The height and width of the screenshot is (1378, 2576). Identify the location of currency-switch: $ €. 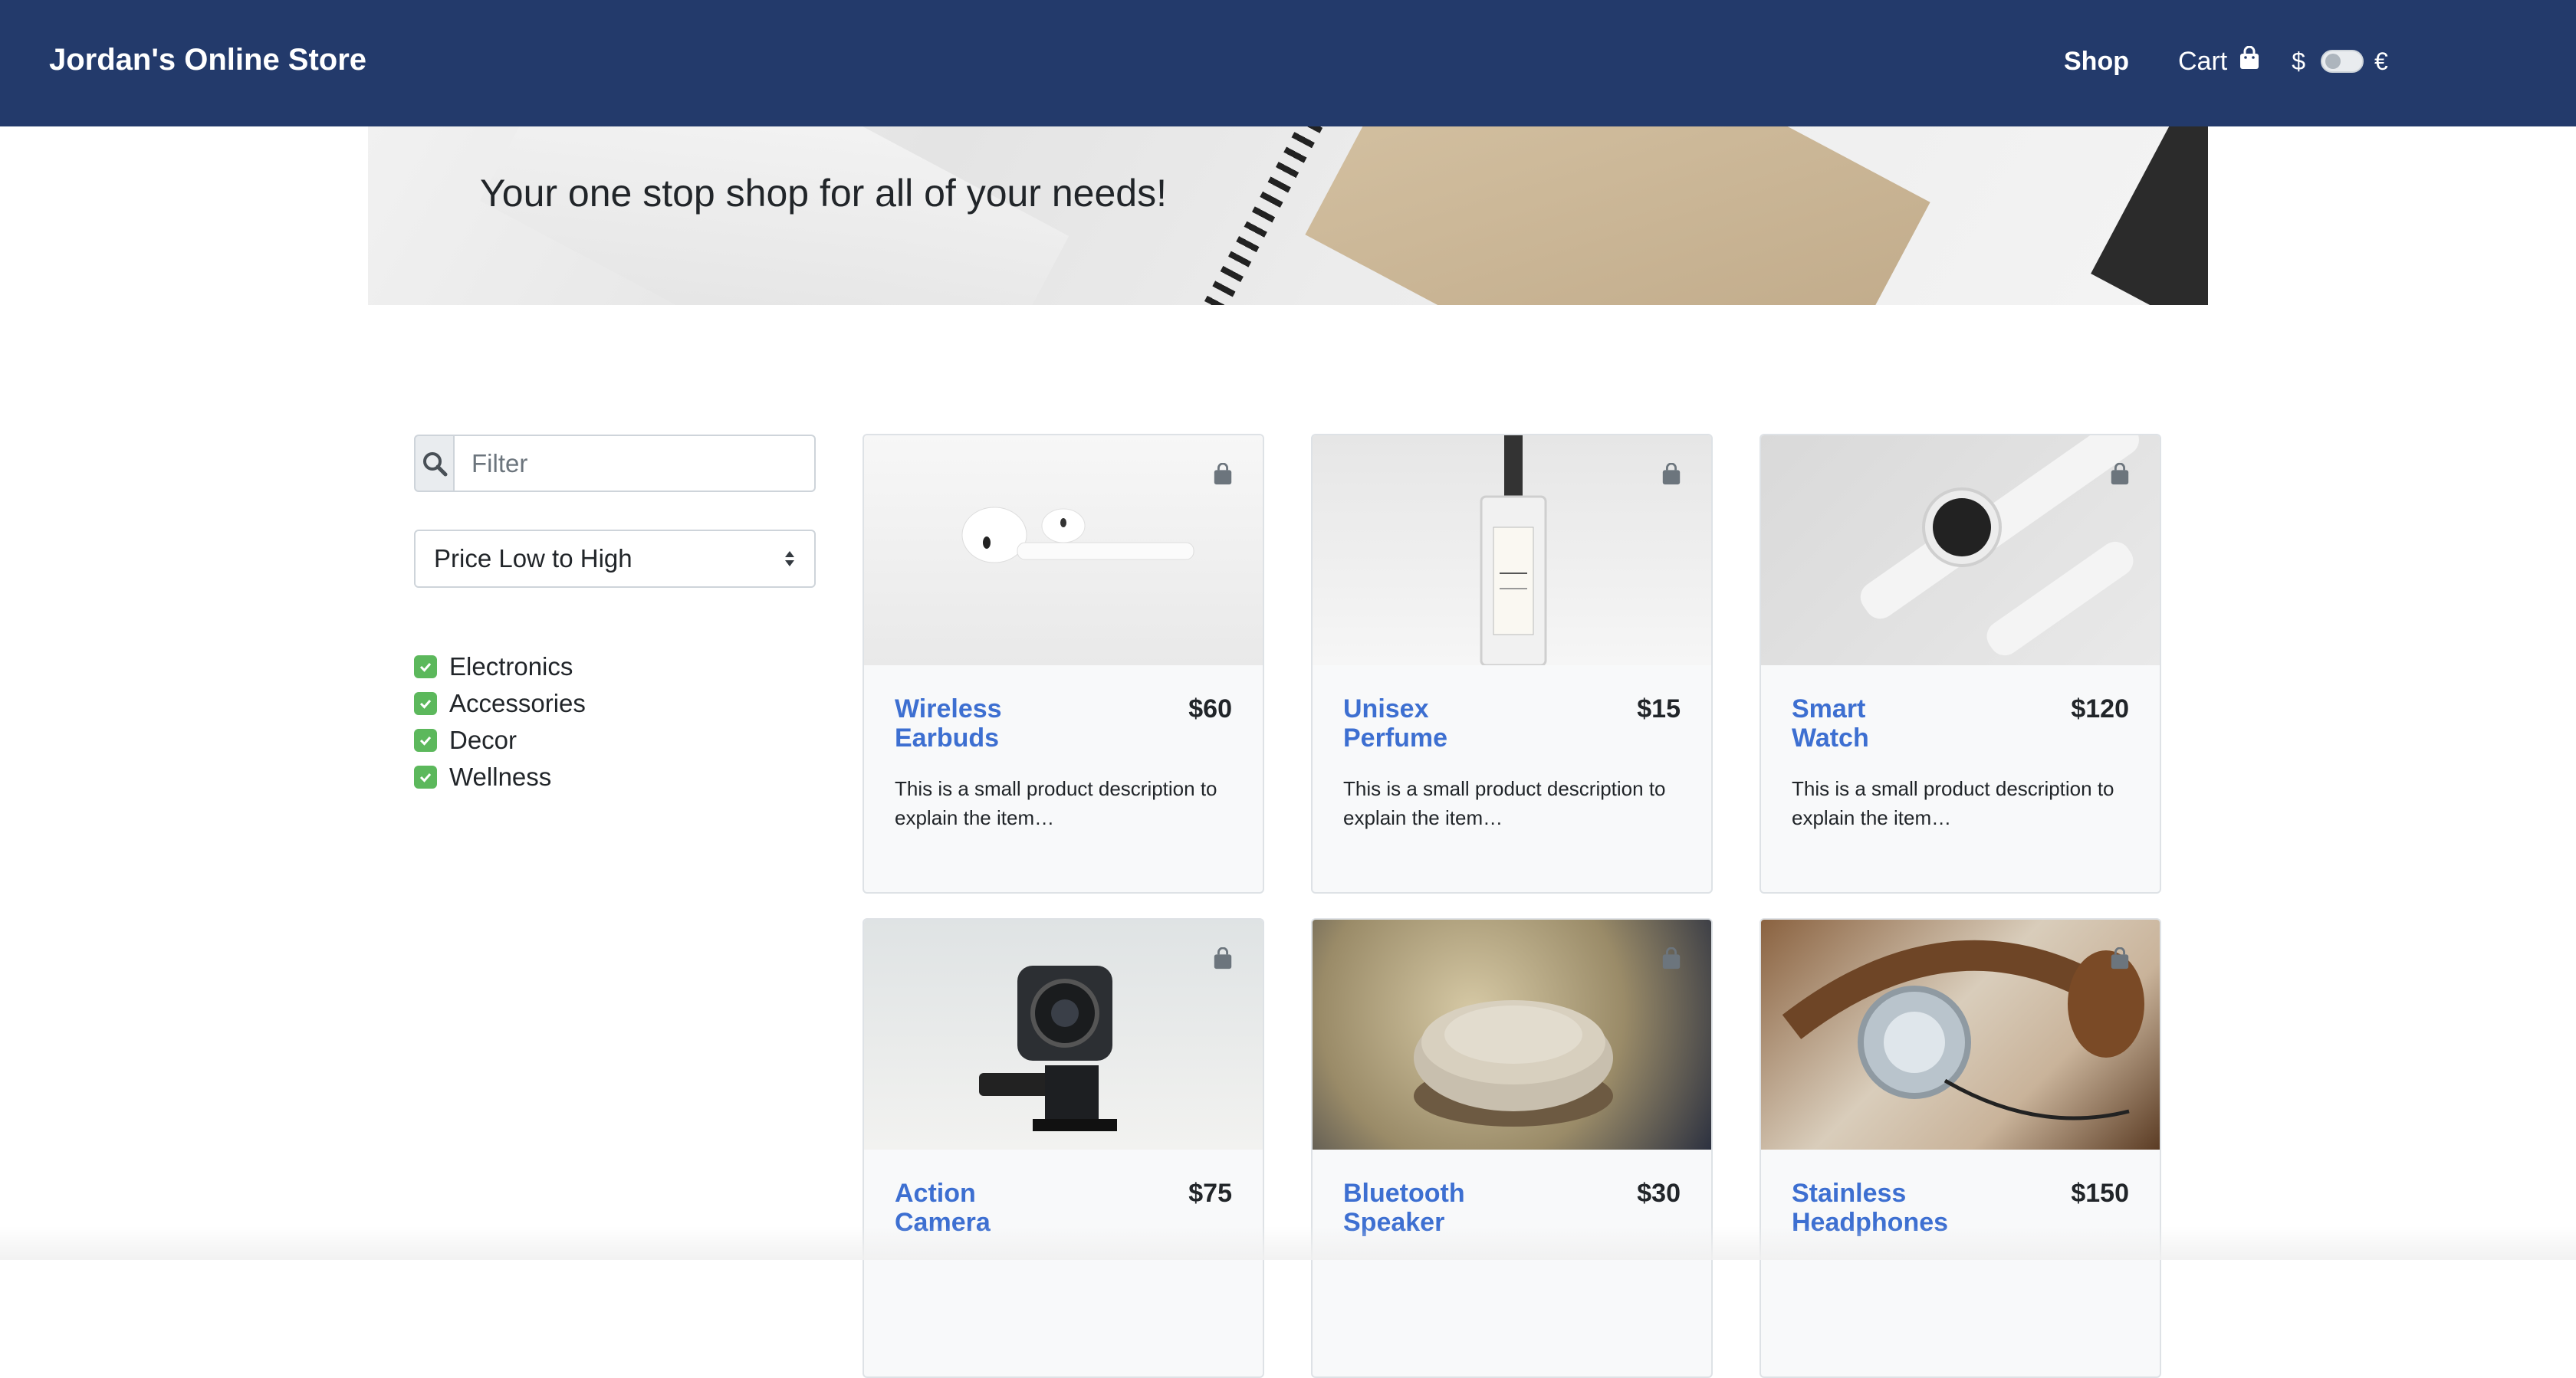
(2340, 62).